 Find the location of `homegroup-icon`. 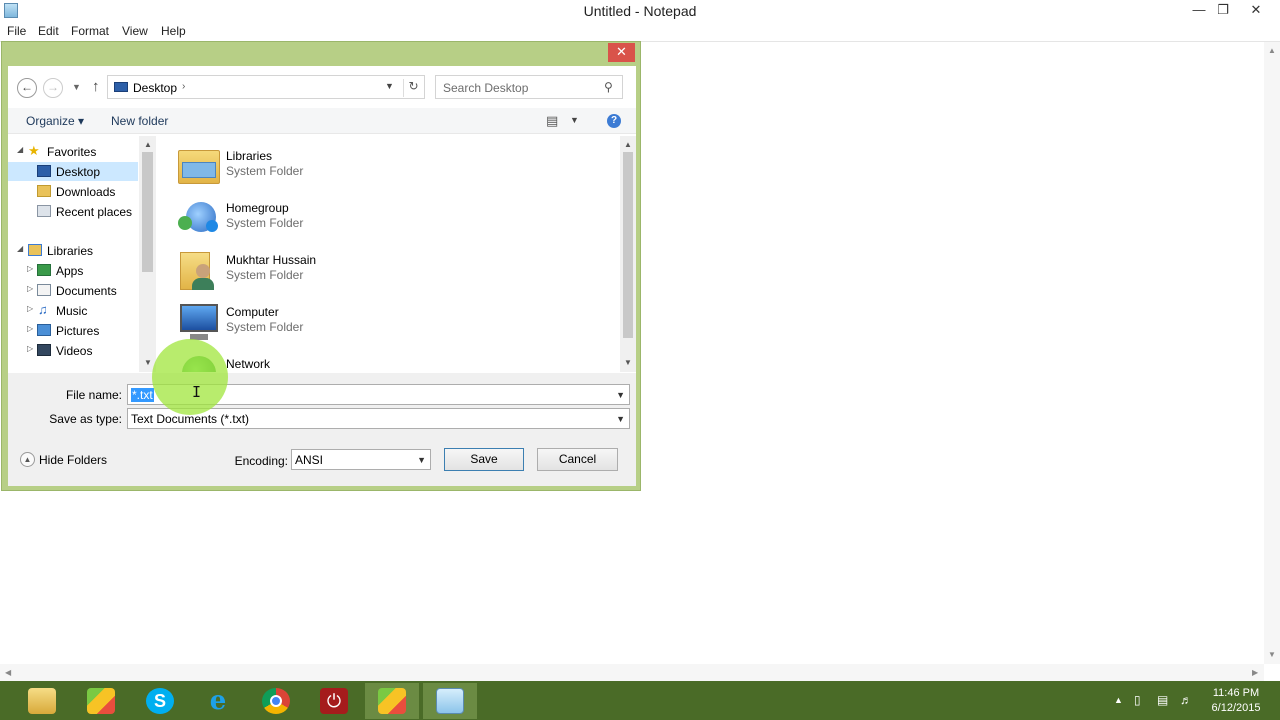

homegroup-icon is located at coordinates (198, 217).